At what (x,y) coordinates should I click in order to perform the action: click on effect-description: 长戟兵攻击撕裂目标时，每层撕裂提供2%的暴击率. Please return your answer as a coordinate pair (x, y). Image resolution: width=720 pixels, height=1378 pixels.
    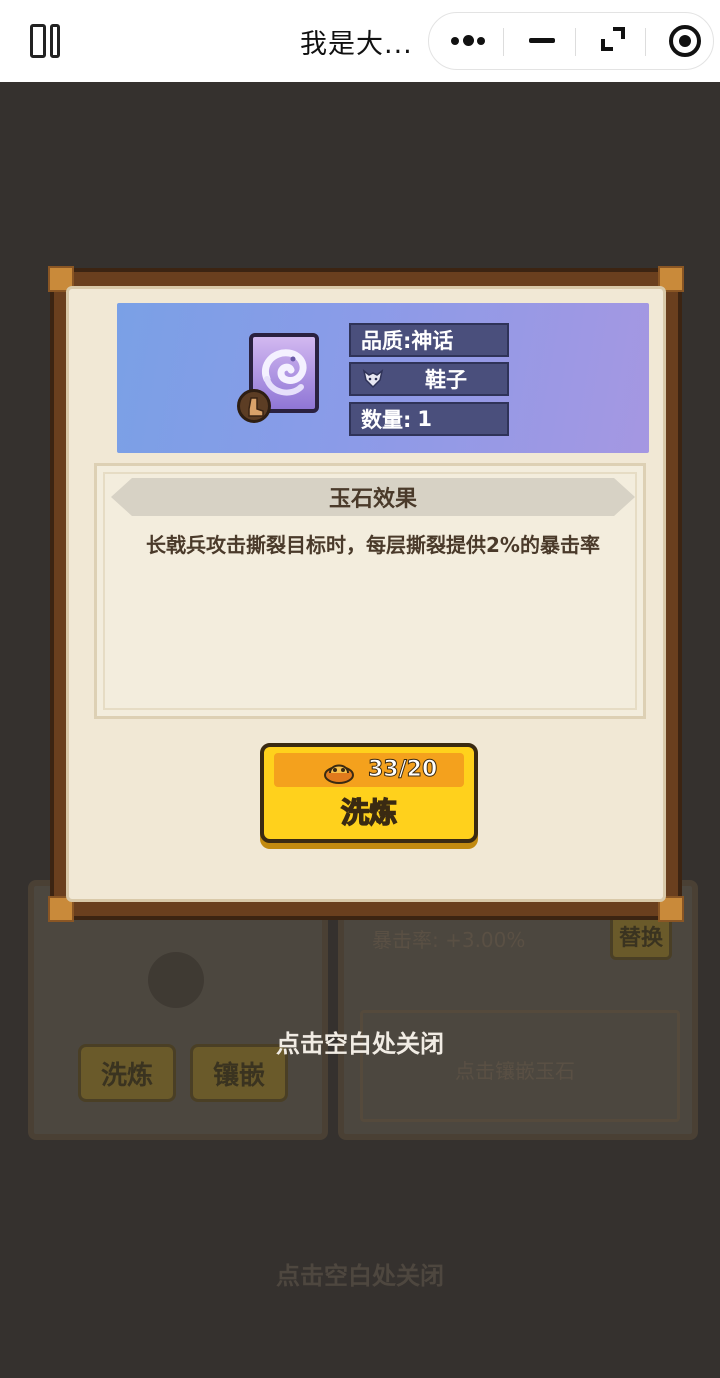
    Looking at the image, I should click on (373, 545).